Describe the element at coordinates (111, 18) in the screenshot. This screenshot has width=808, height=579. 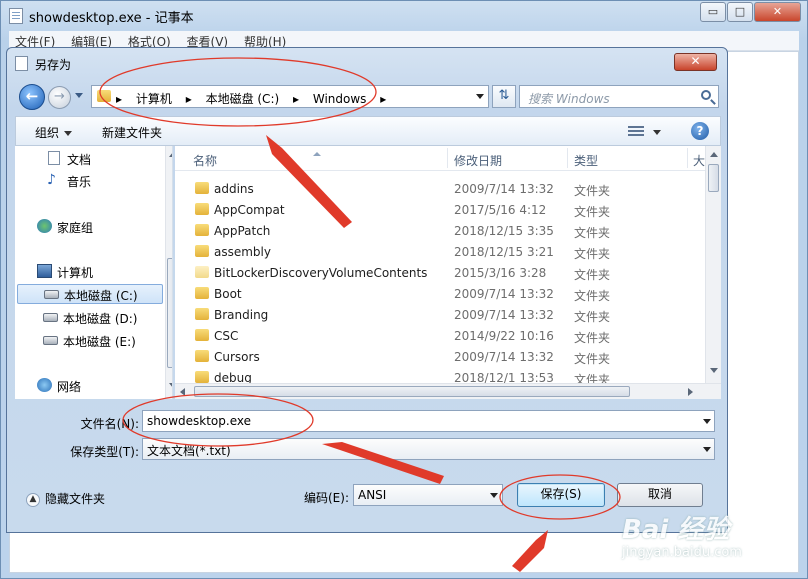
I see `notepad-title: showdesktop.exe - 记事本` at that location.